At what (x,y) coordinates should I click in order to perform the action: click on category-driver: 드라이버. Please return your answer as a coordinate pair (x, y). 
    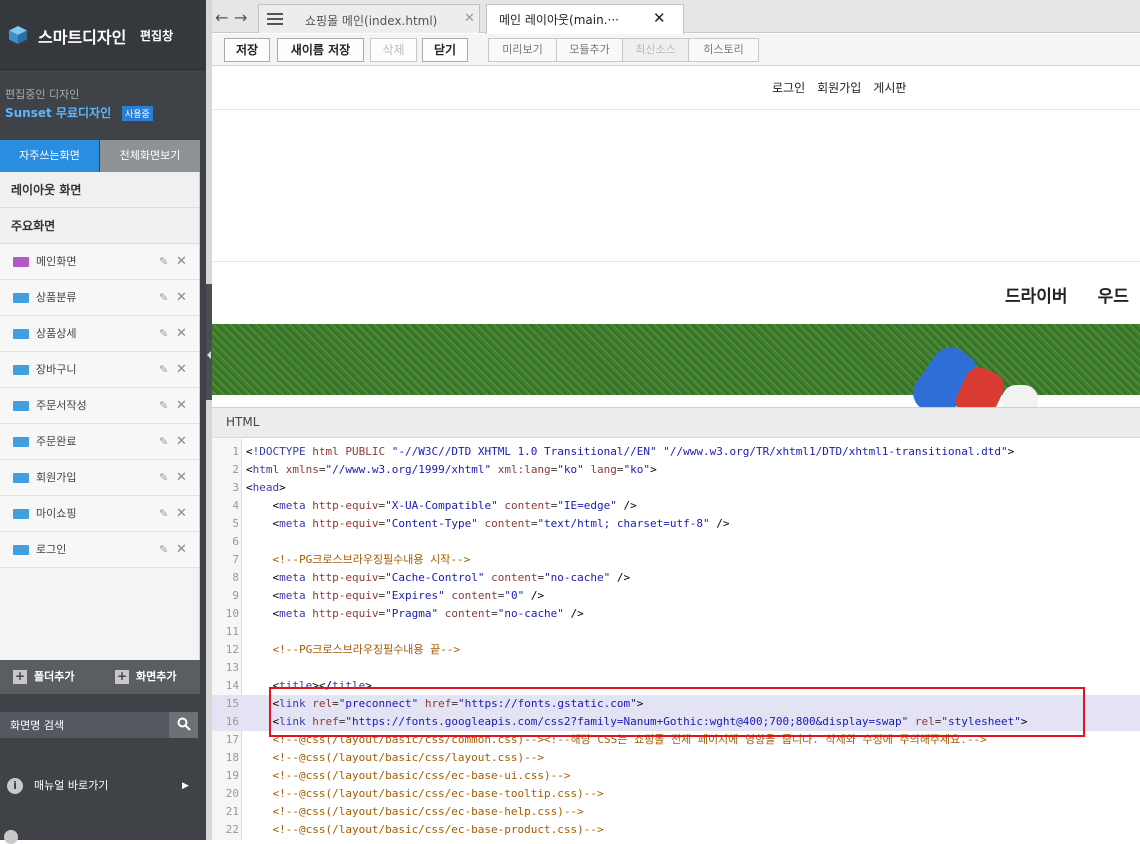
    Looking at the image, I should click on (1036, 297).